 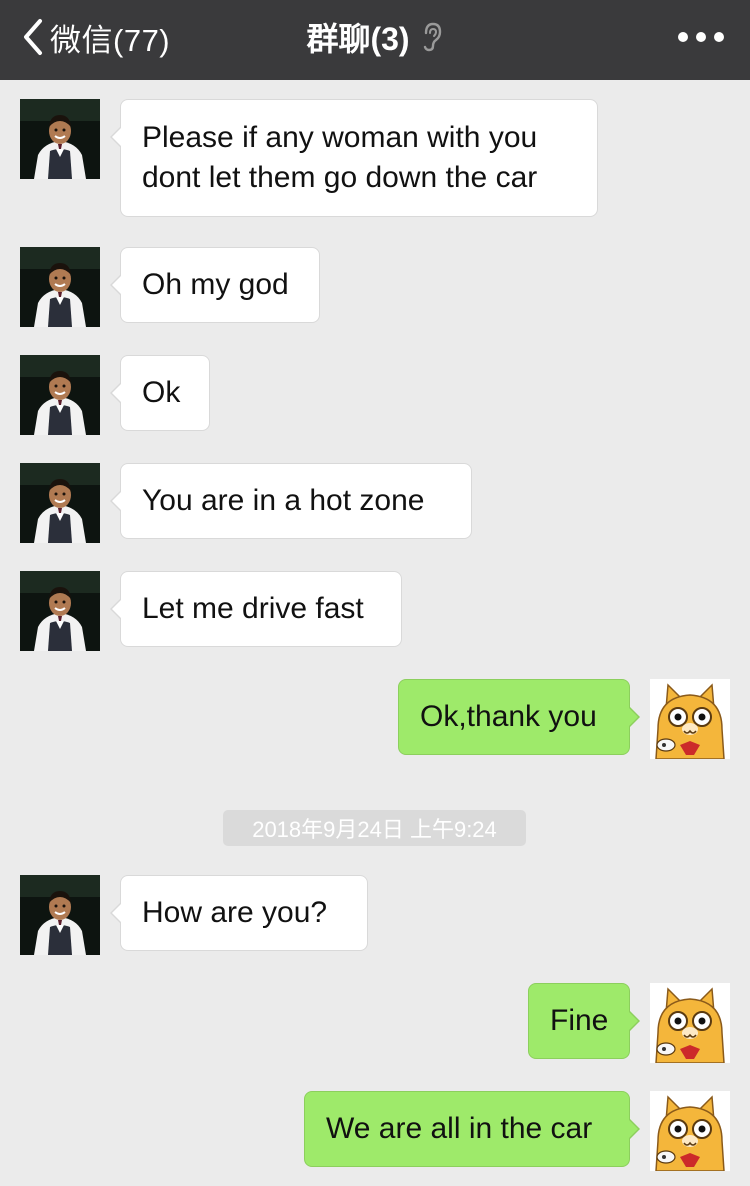 I want to click on message-bubble-incoming: Oh my god, so click(x=215, y=285).